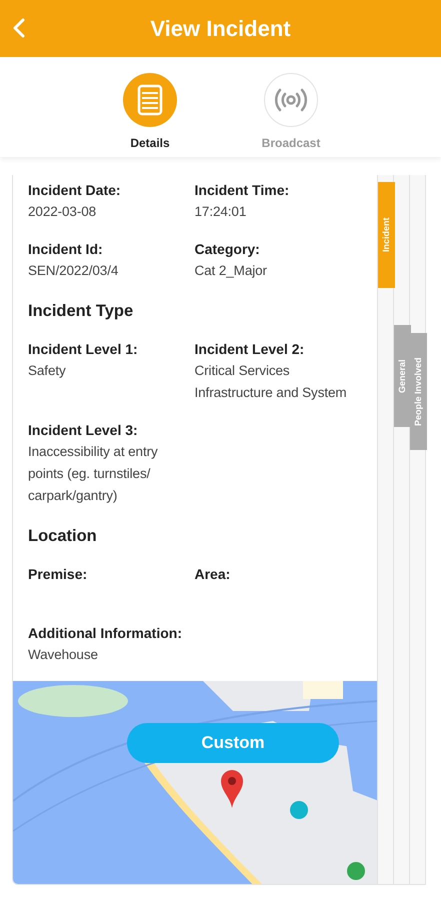  What do you see at coordinates (83, 349) in the screenshot?
I see `field-label: Incident Level 1:` at bounding box center [83, 349].